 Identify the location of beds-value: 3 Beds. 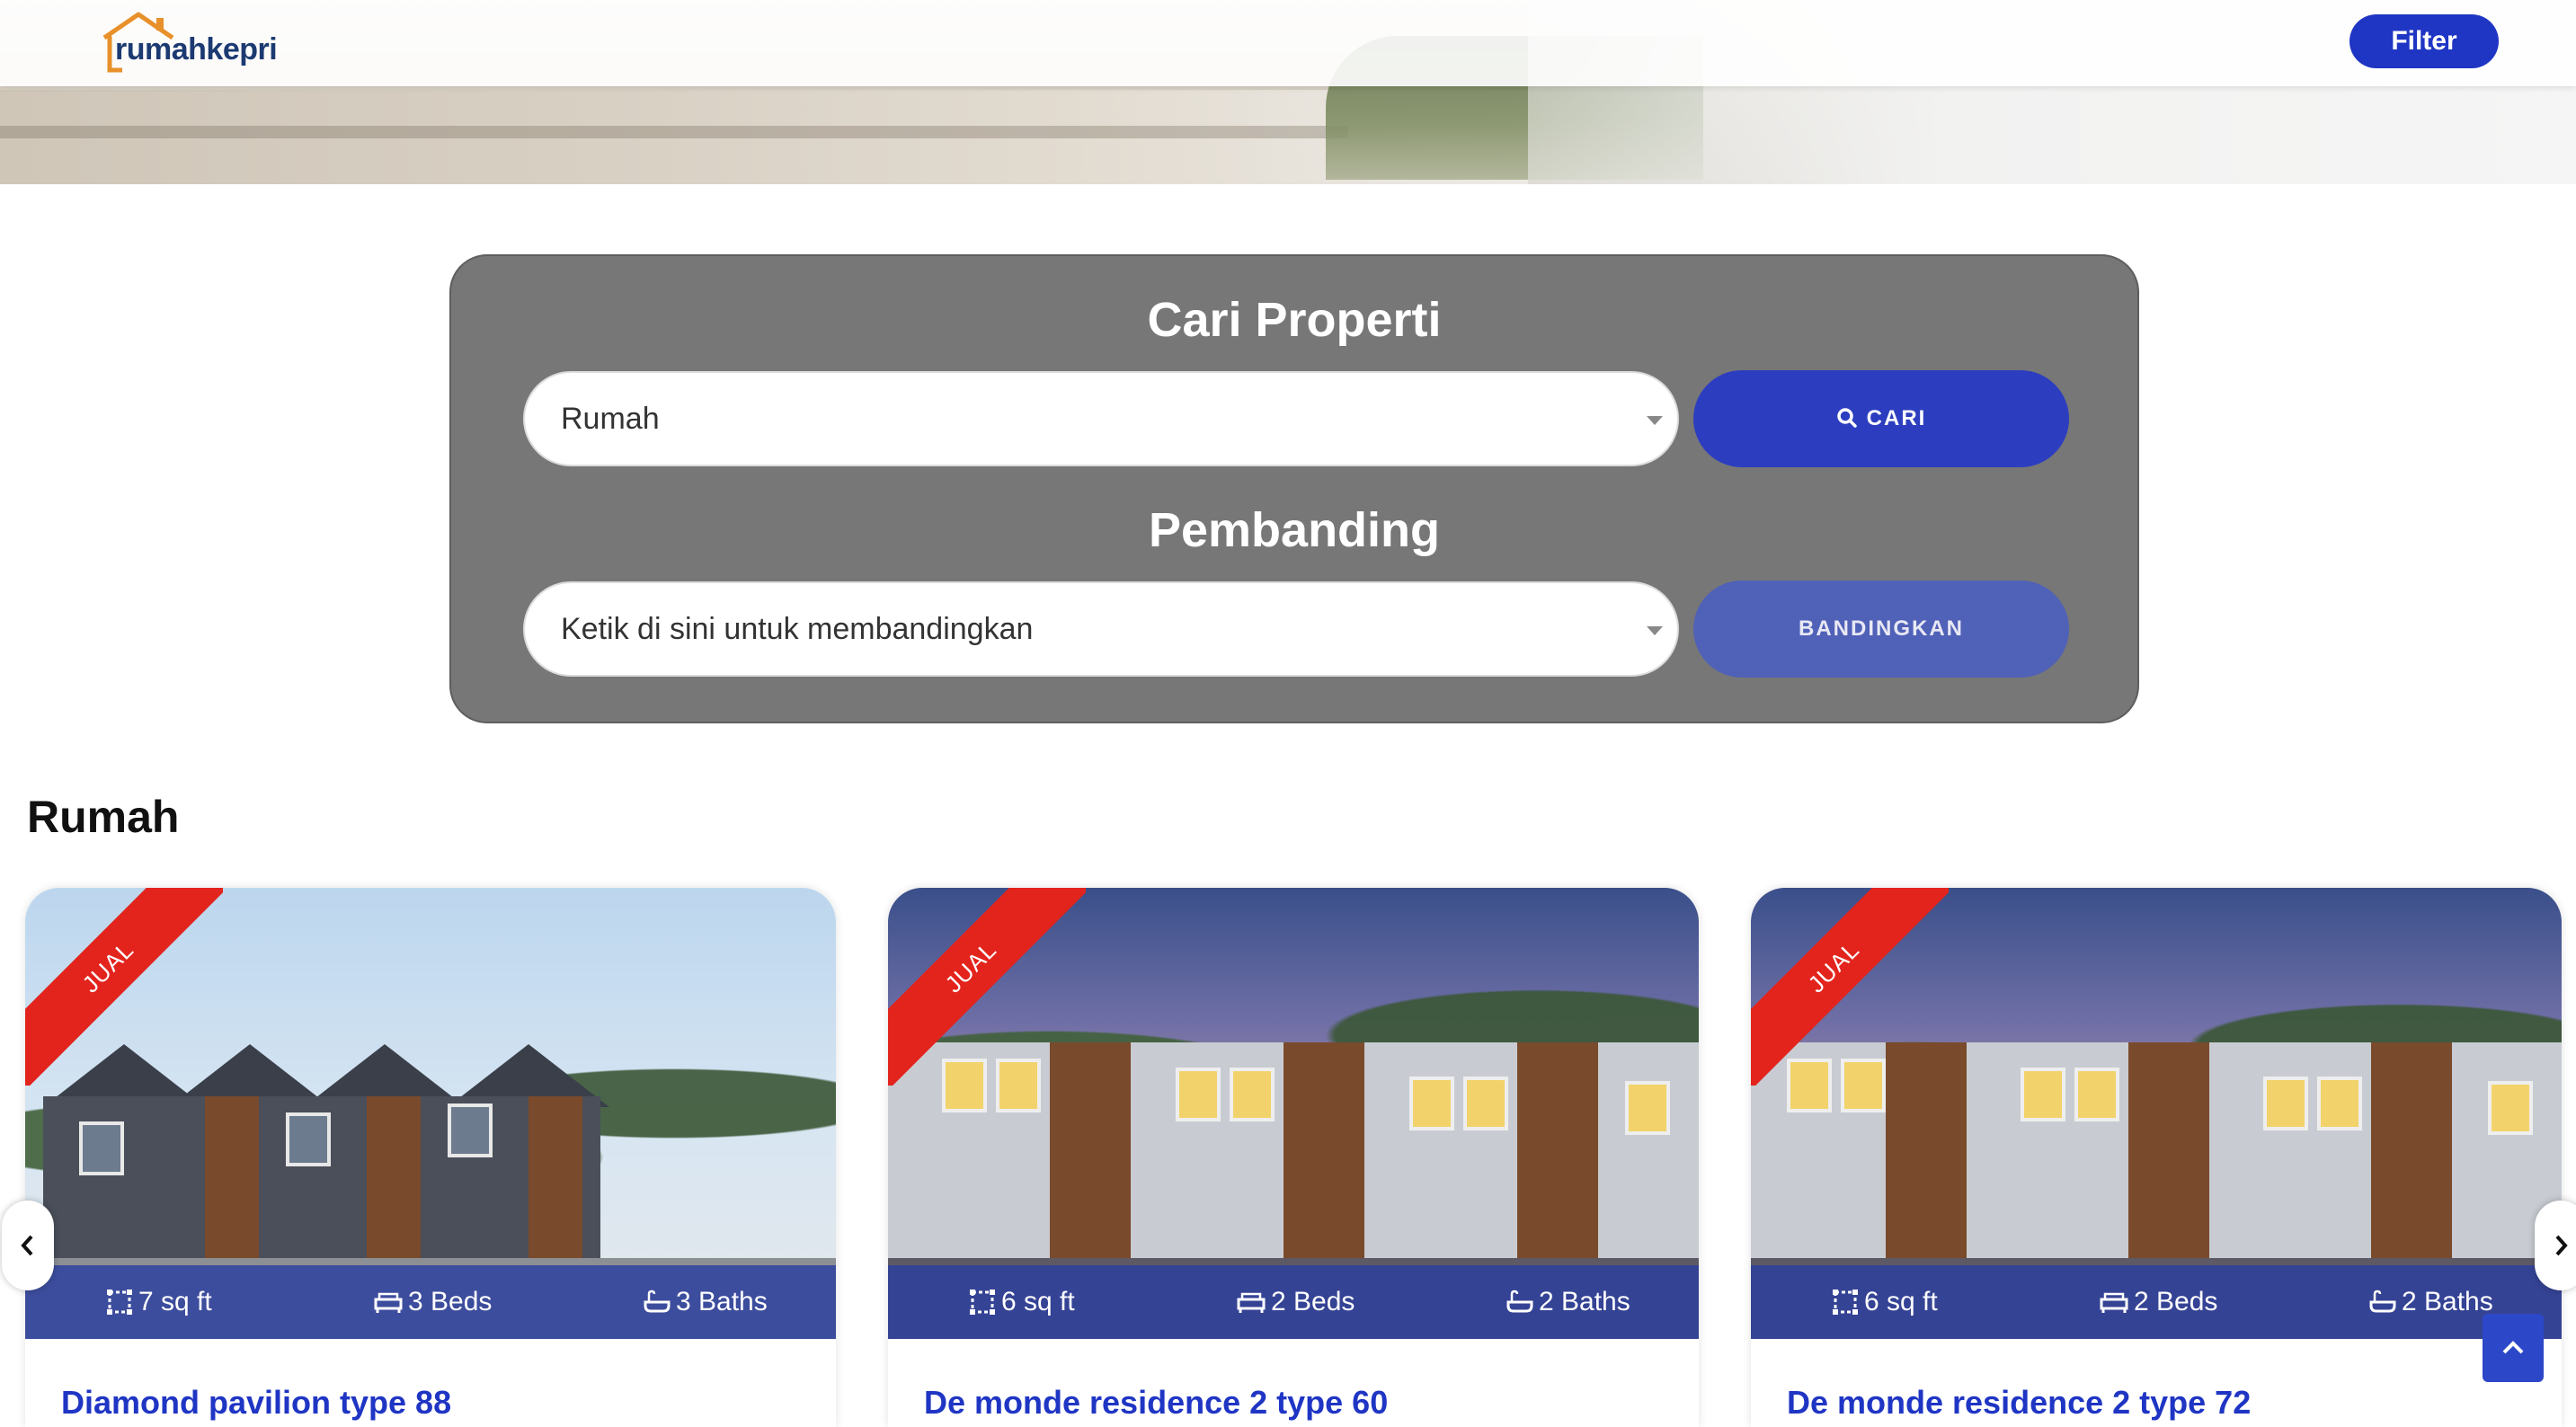
(450, 1301).